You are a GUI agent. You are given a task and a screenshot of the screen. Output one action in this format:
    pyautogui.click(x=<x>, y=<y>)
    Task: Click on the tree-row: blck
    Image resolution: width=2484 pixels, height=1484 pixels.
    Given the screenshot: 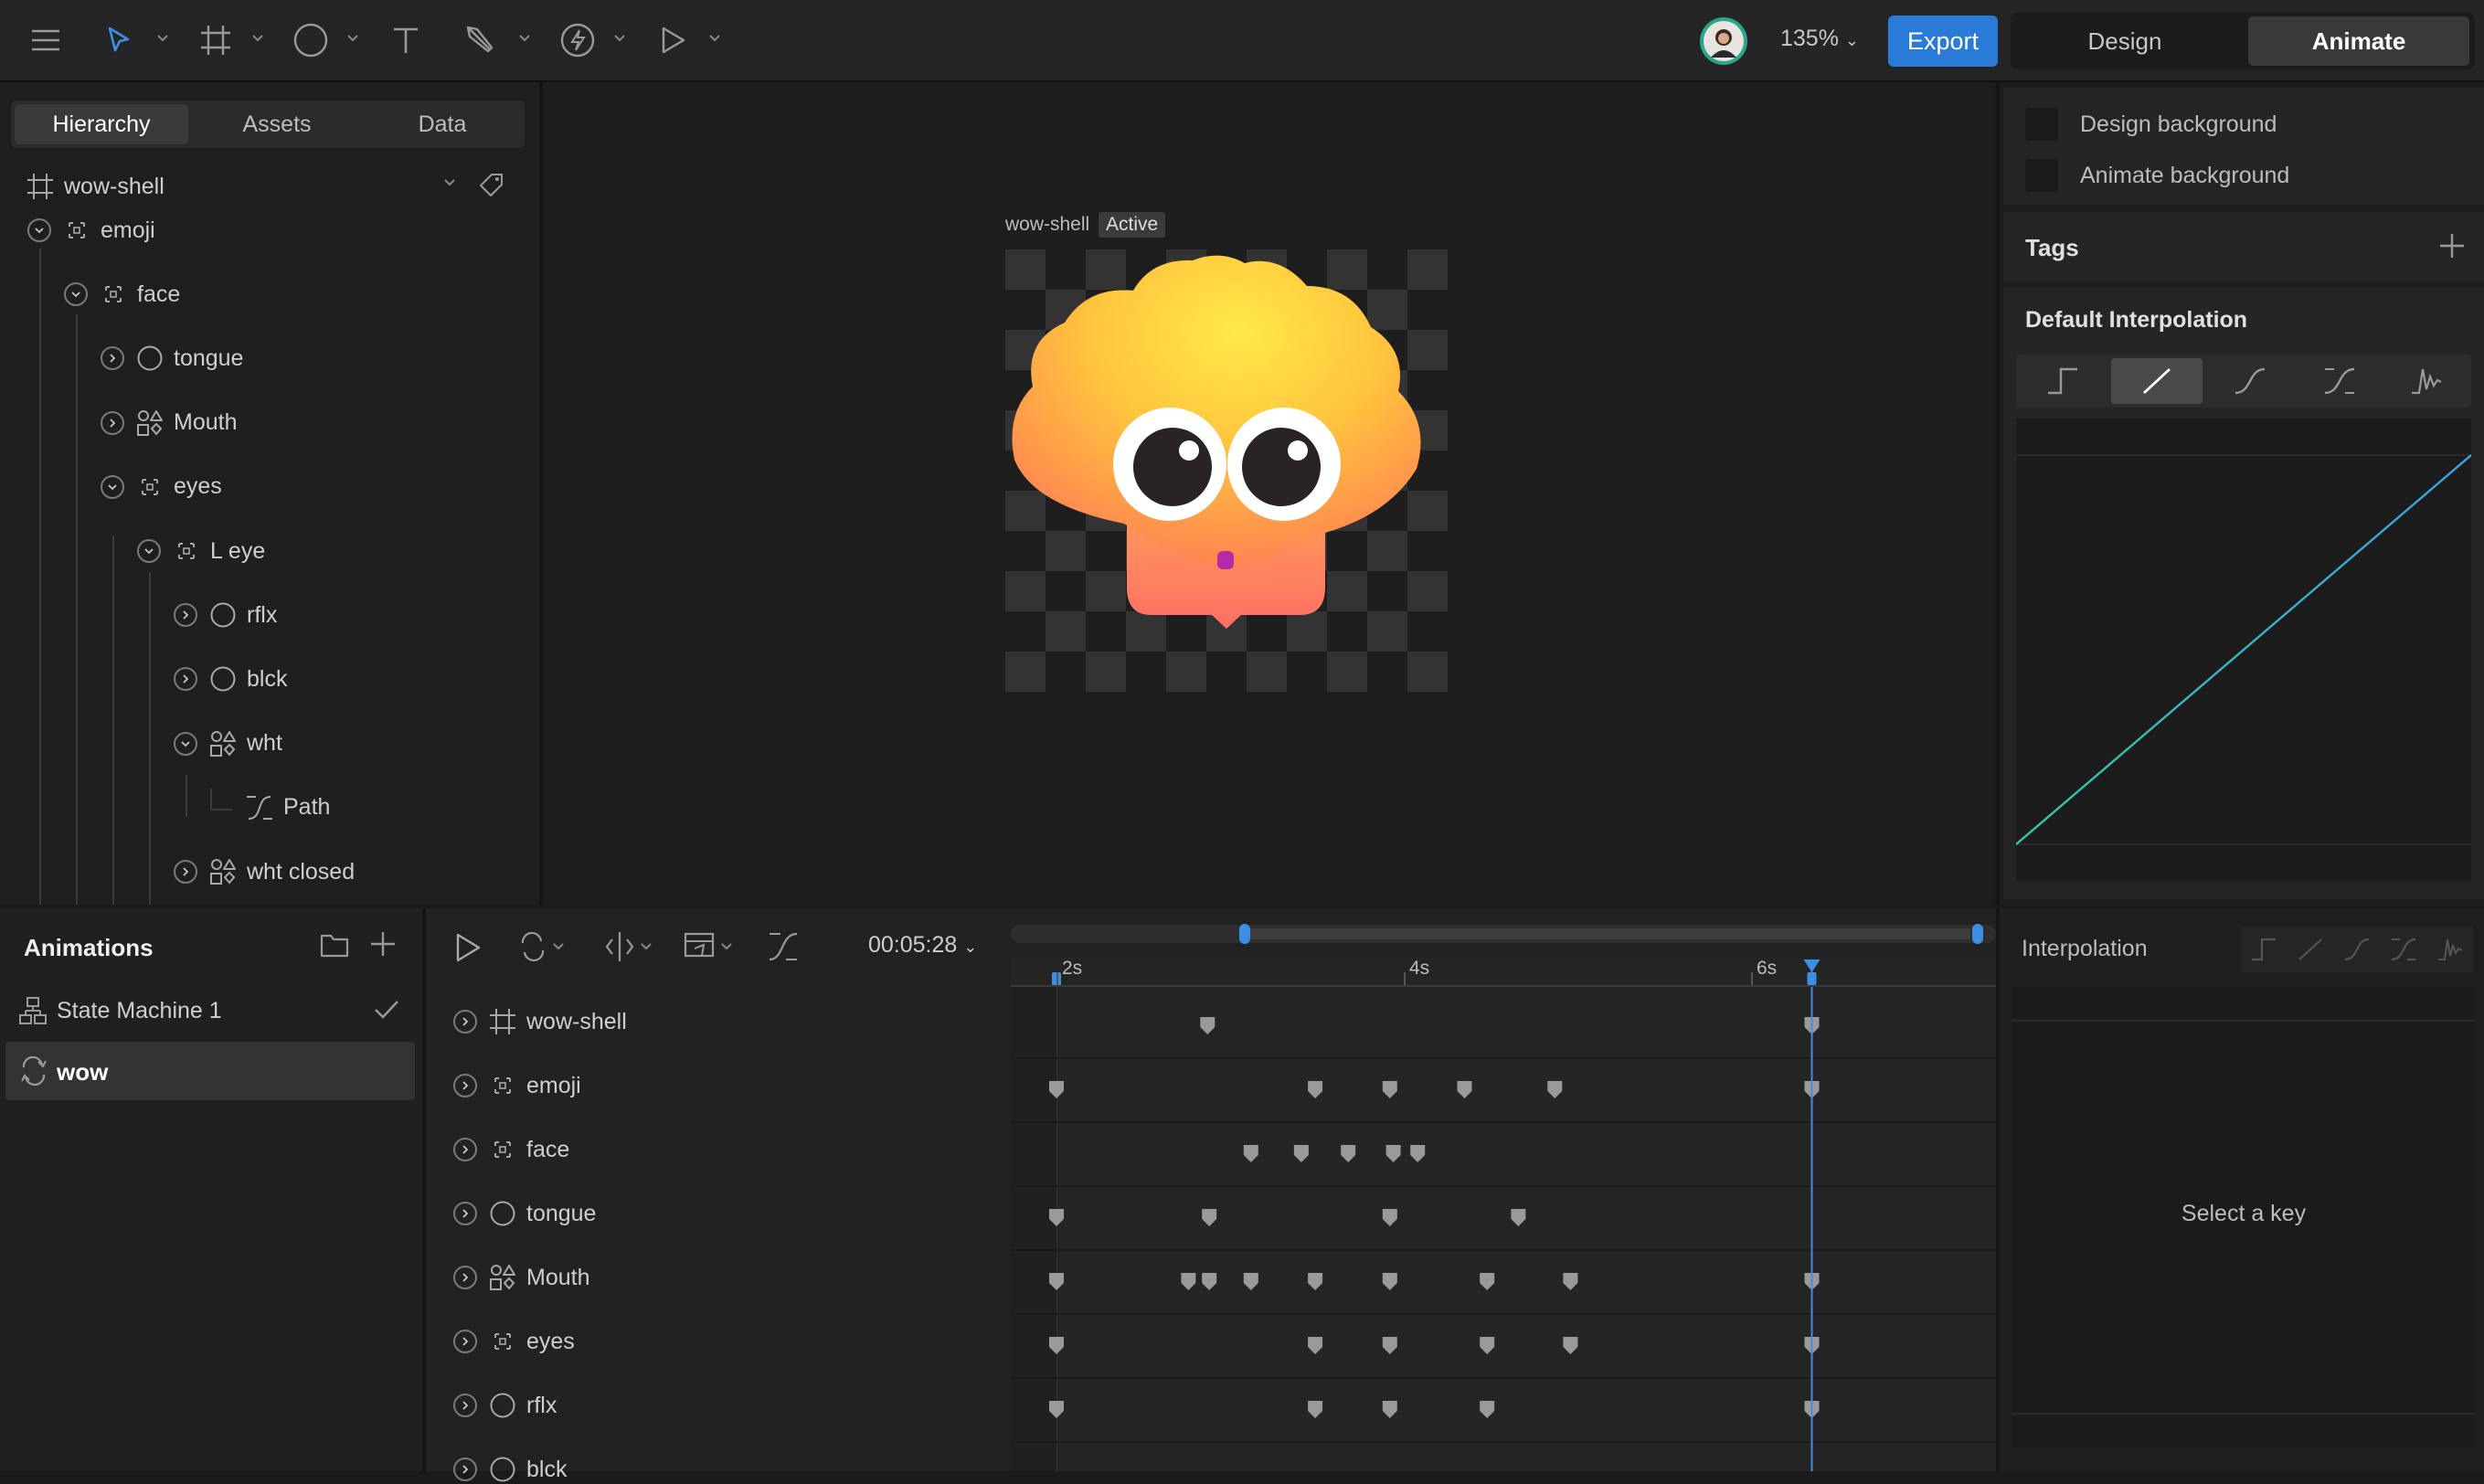 What is the action you would take?
    pyautogui.click(x=230, y=679)
    